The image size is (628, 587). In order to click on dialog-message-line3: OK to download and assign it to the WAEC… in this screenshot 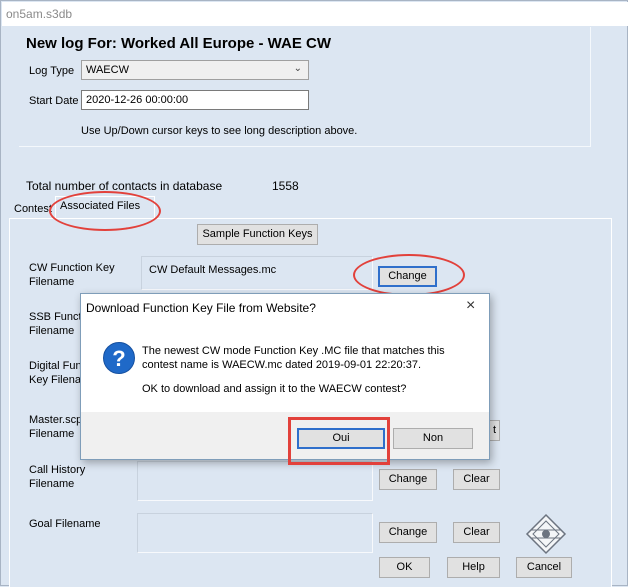, I will do `click(274, 389)`.